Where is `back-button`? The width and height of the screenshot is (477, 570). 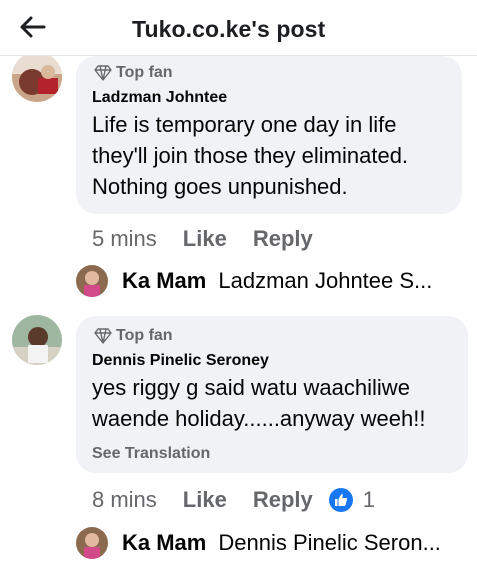
back-button is located at coordinates (33, 27).